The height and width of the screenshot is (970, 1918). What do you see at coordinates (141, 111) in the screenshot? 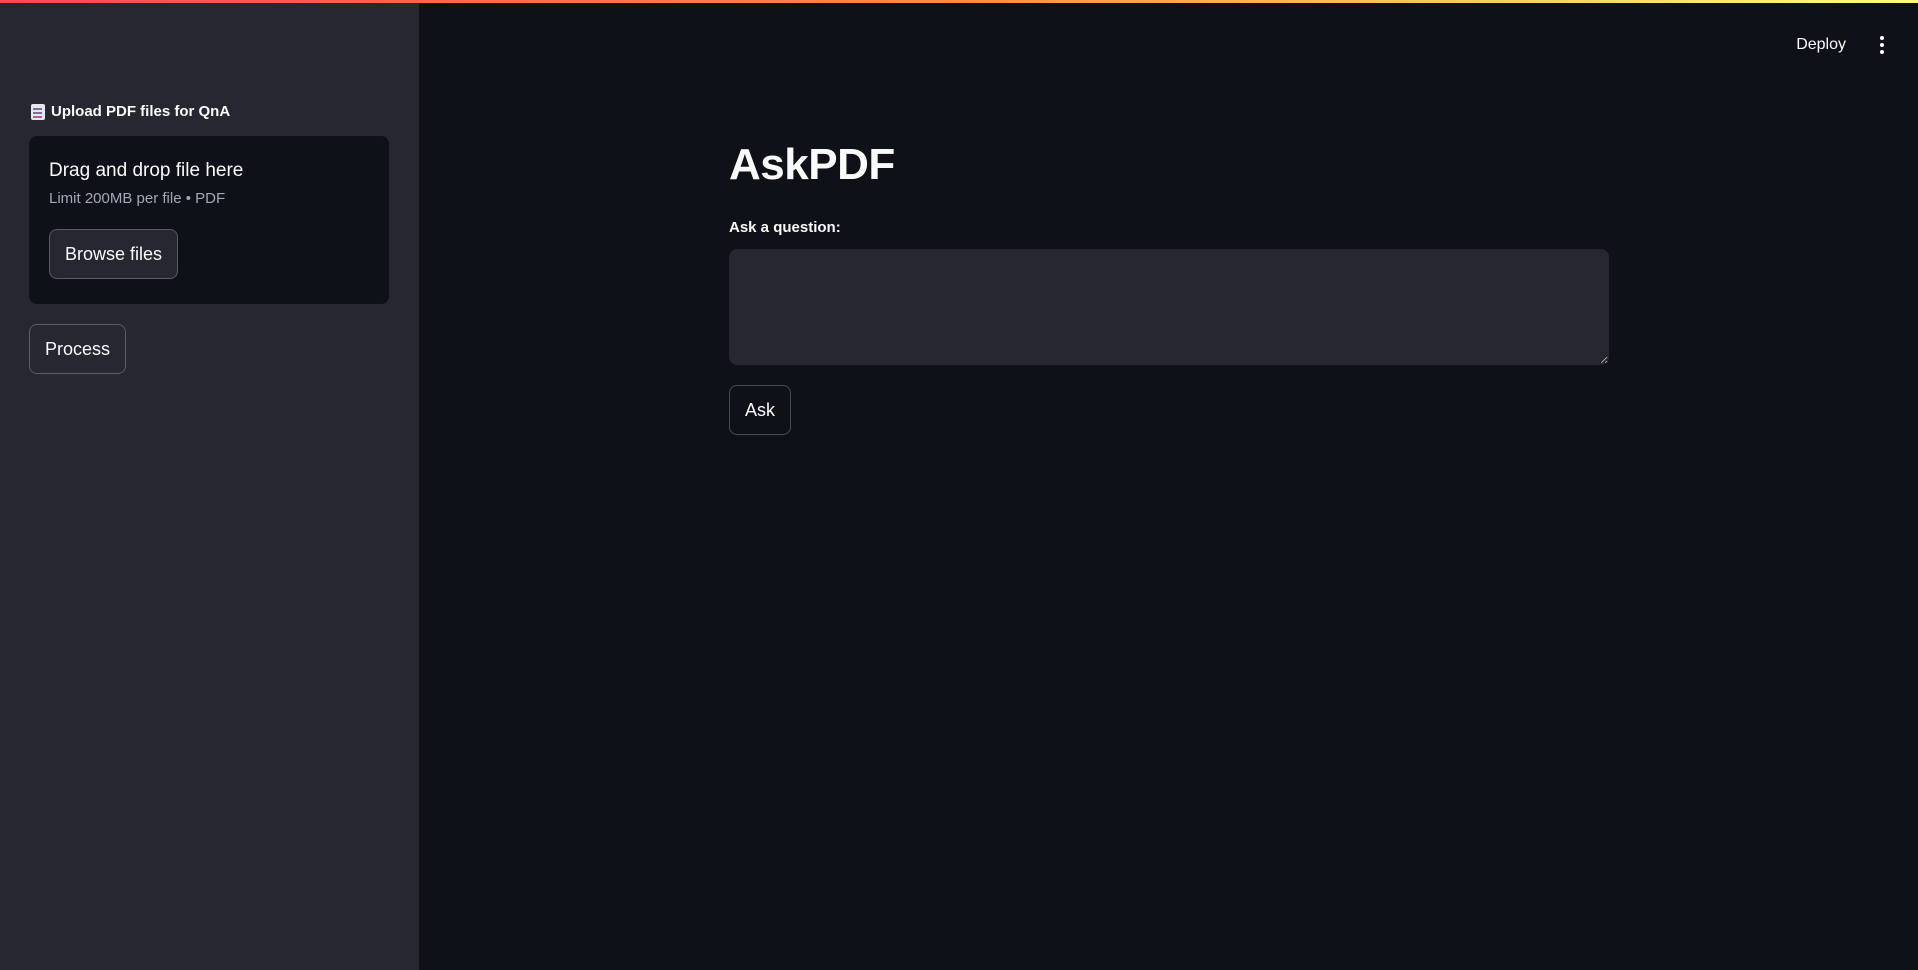
I see `uploader-label-text: Upload PDF files for QnA` at bounding box center [141, 111].